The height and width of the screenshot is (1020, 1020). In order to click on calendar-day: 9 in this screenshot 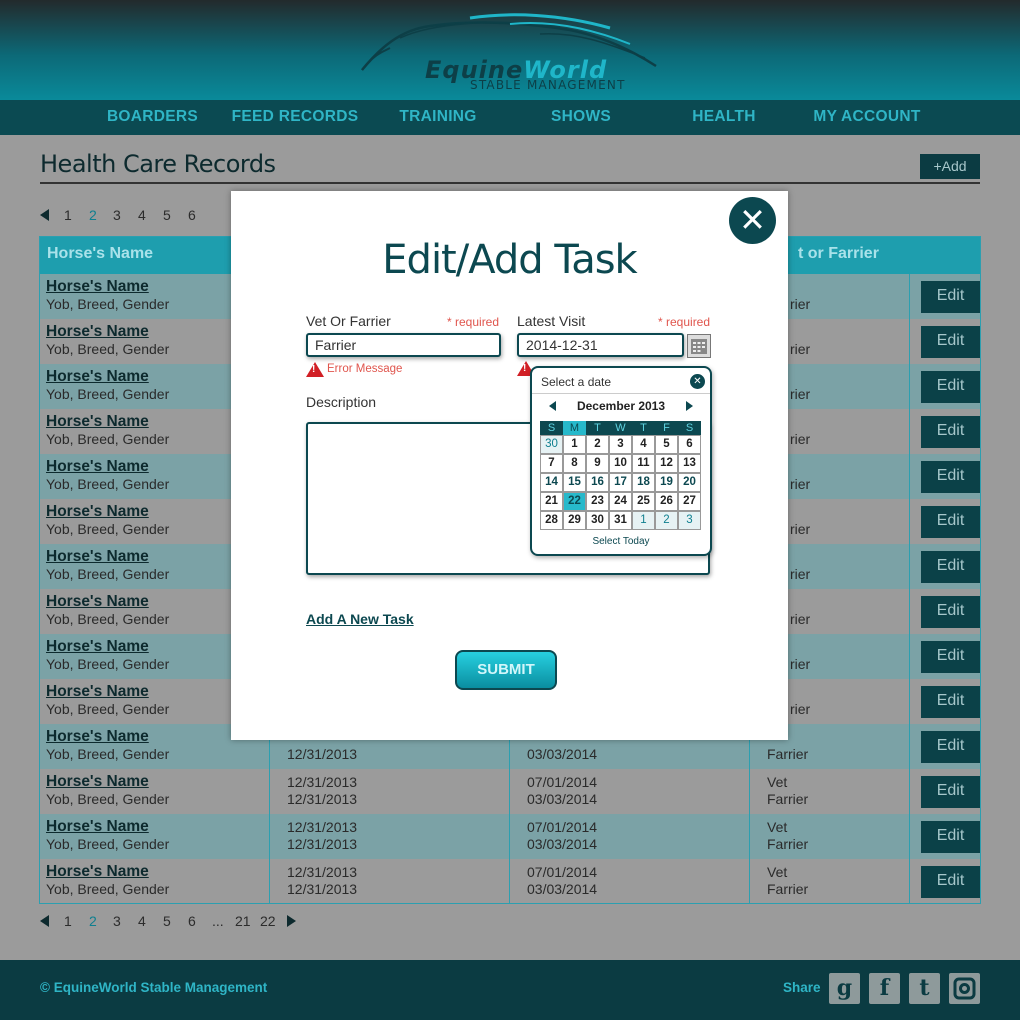, I will do `click(597, 463)`.